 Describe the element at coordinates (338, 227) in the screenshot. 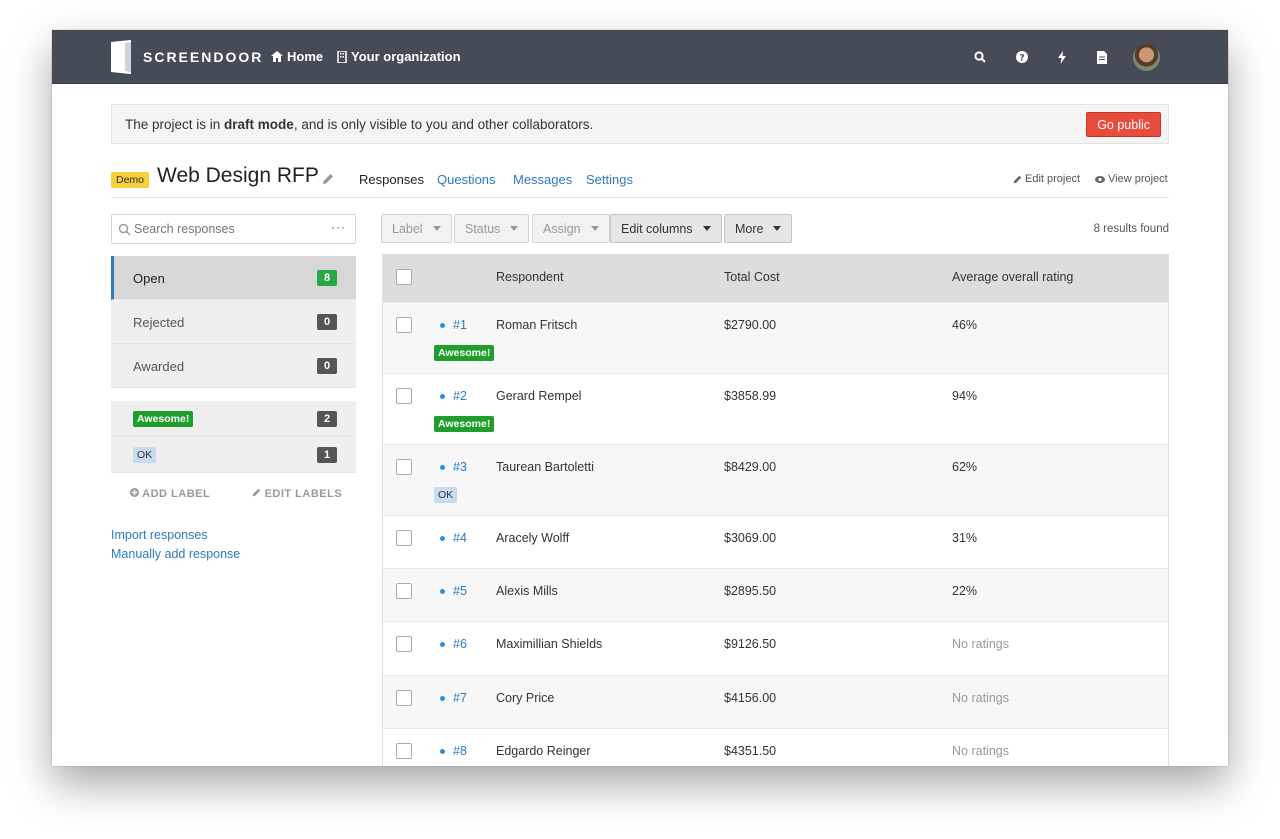

I see `search-options-ellipsis-icon: ···` at that location.